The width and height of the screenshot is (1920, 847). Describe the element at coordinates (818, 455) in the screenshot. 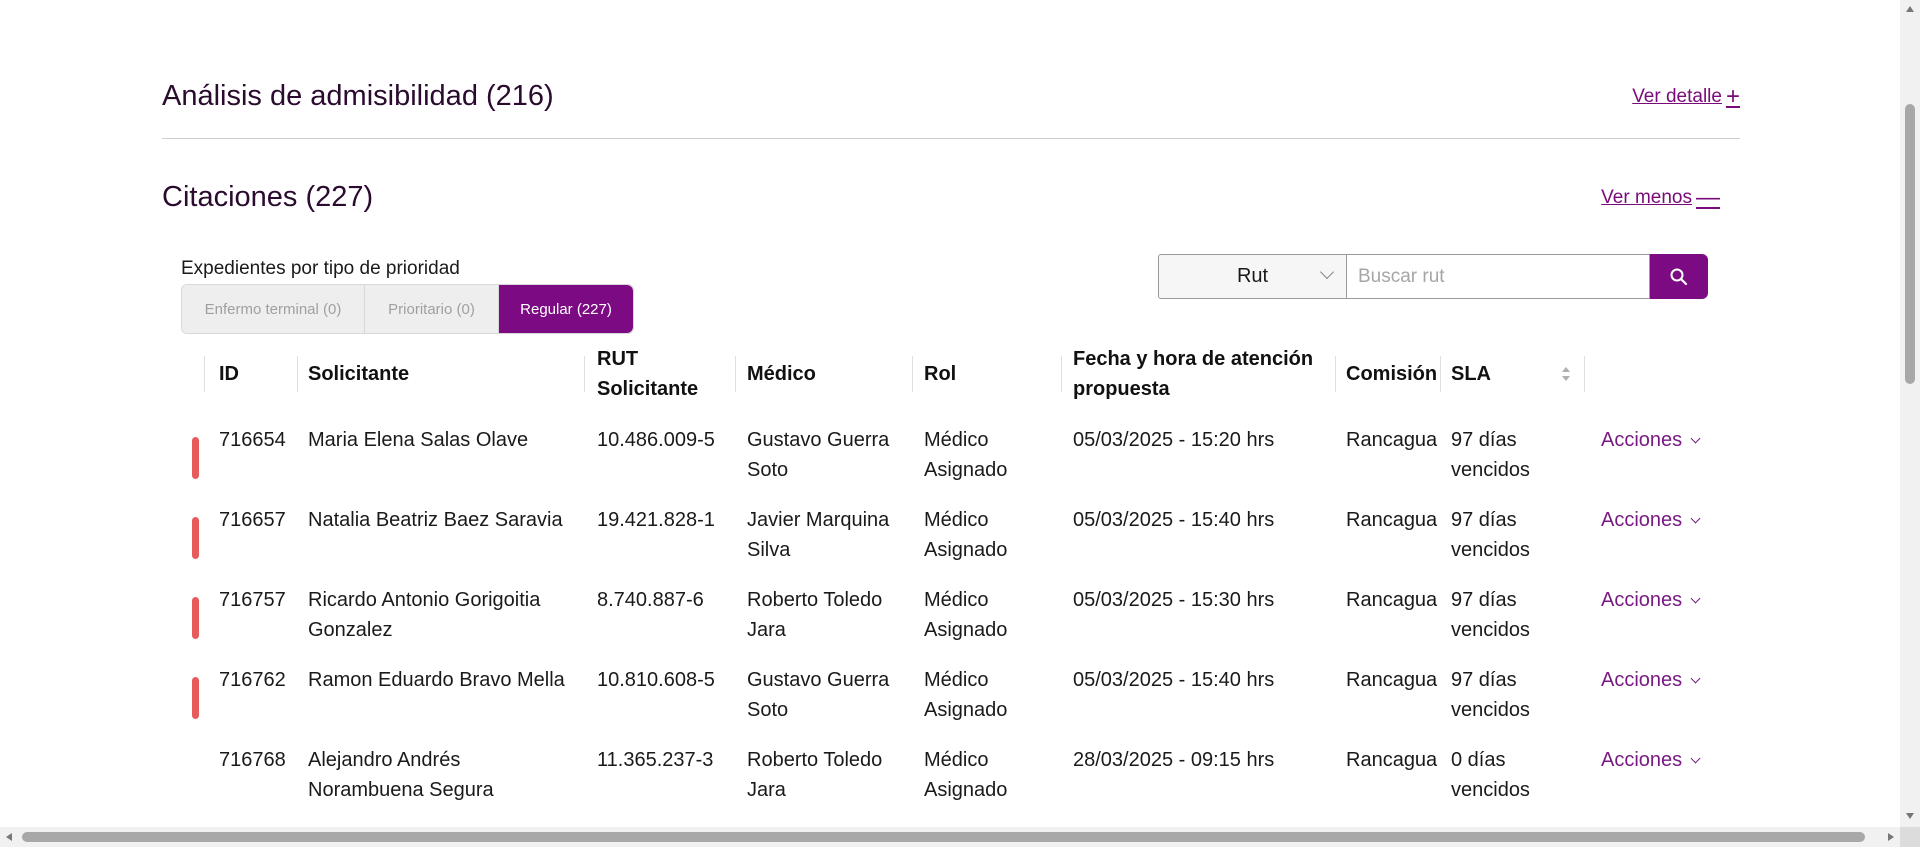

I see `cell-medico: Gustavo Guerra Soto` at that location.